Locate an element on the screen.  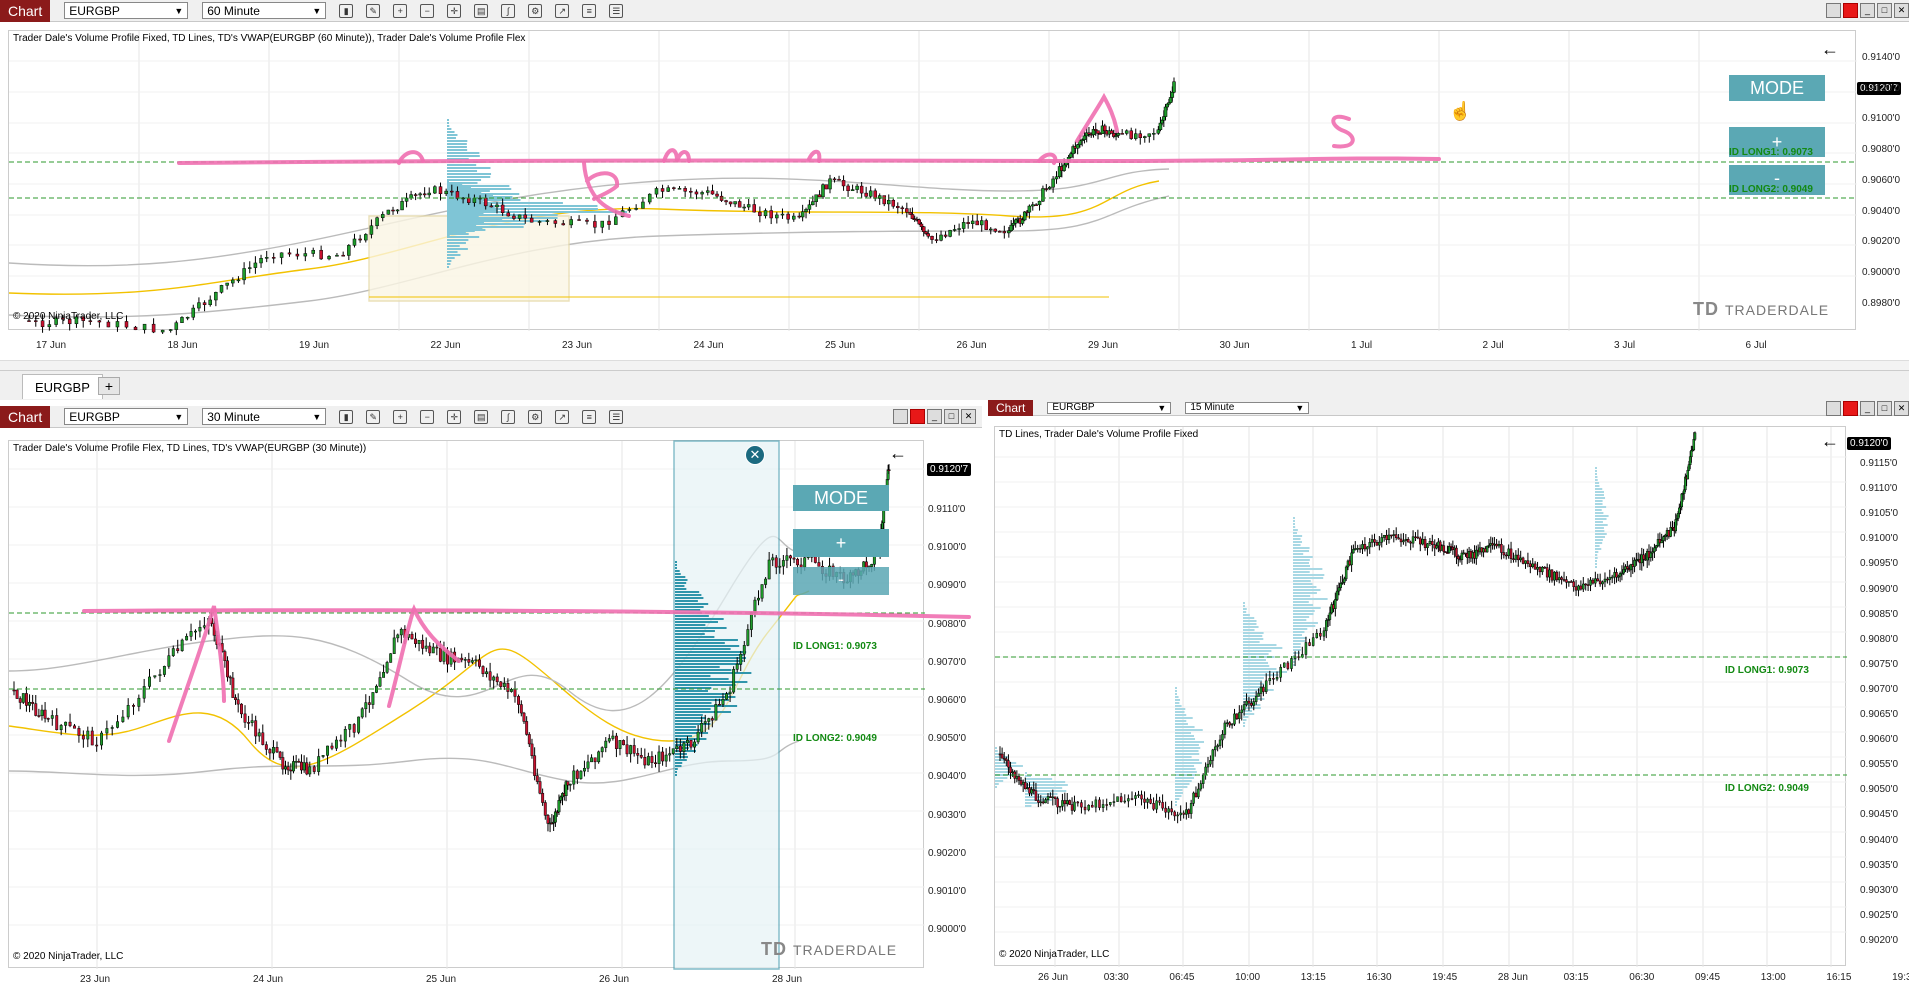
price-tick-label: 0.9110'0 is located at coordinates (1879, 489).